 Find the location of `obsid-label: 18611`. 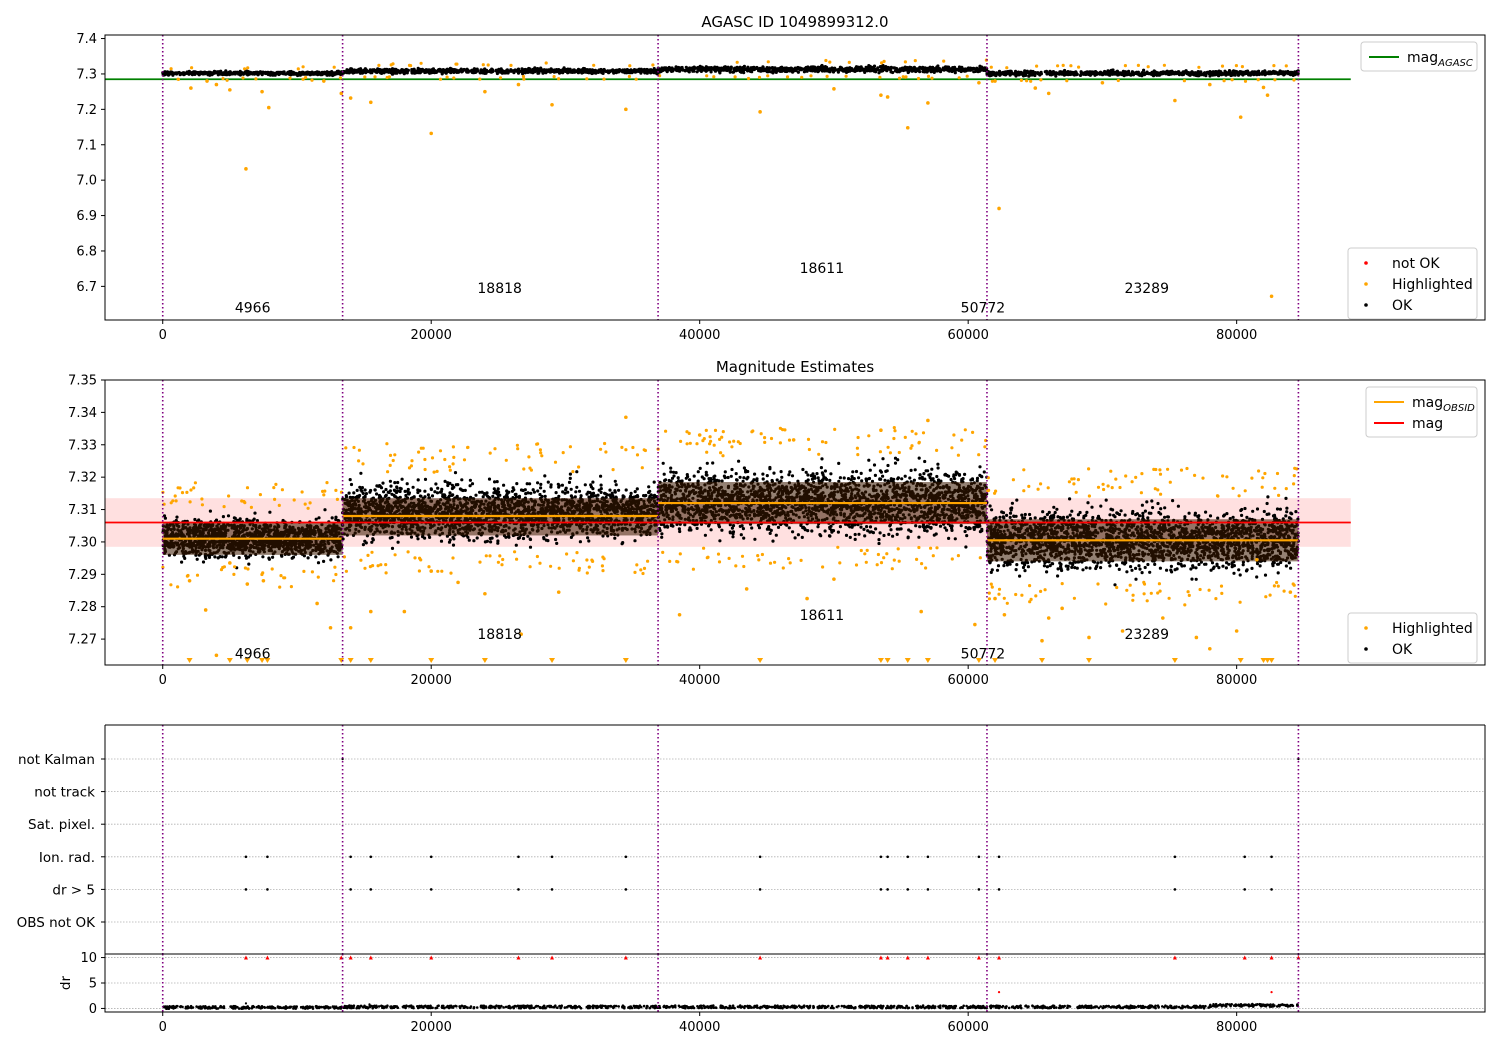

obsid-label: 18611 is located at coordinates (822, 269).